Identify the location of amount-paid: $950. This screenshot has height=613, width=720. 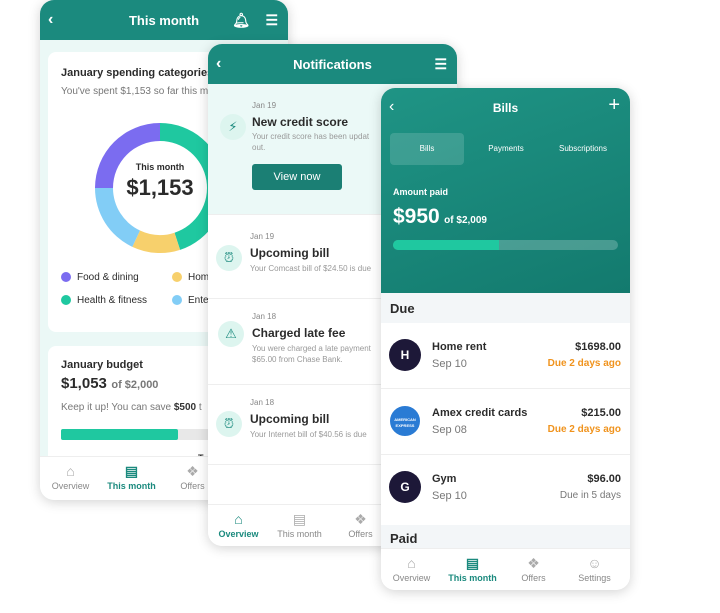
(416, 216).